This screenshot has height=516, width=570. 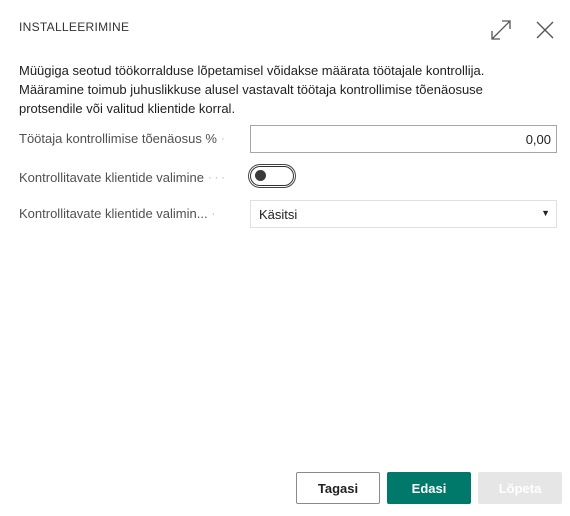 I want to click on selection-method-value: Käsitsi, so click(x=278, y=214).